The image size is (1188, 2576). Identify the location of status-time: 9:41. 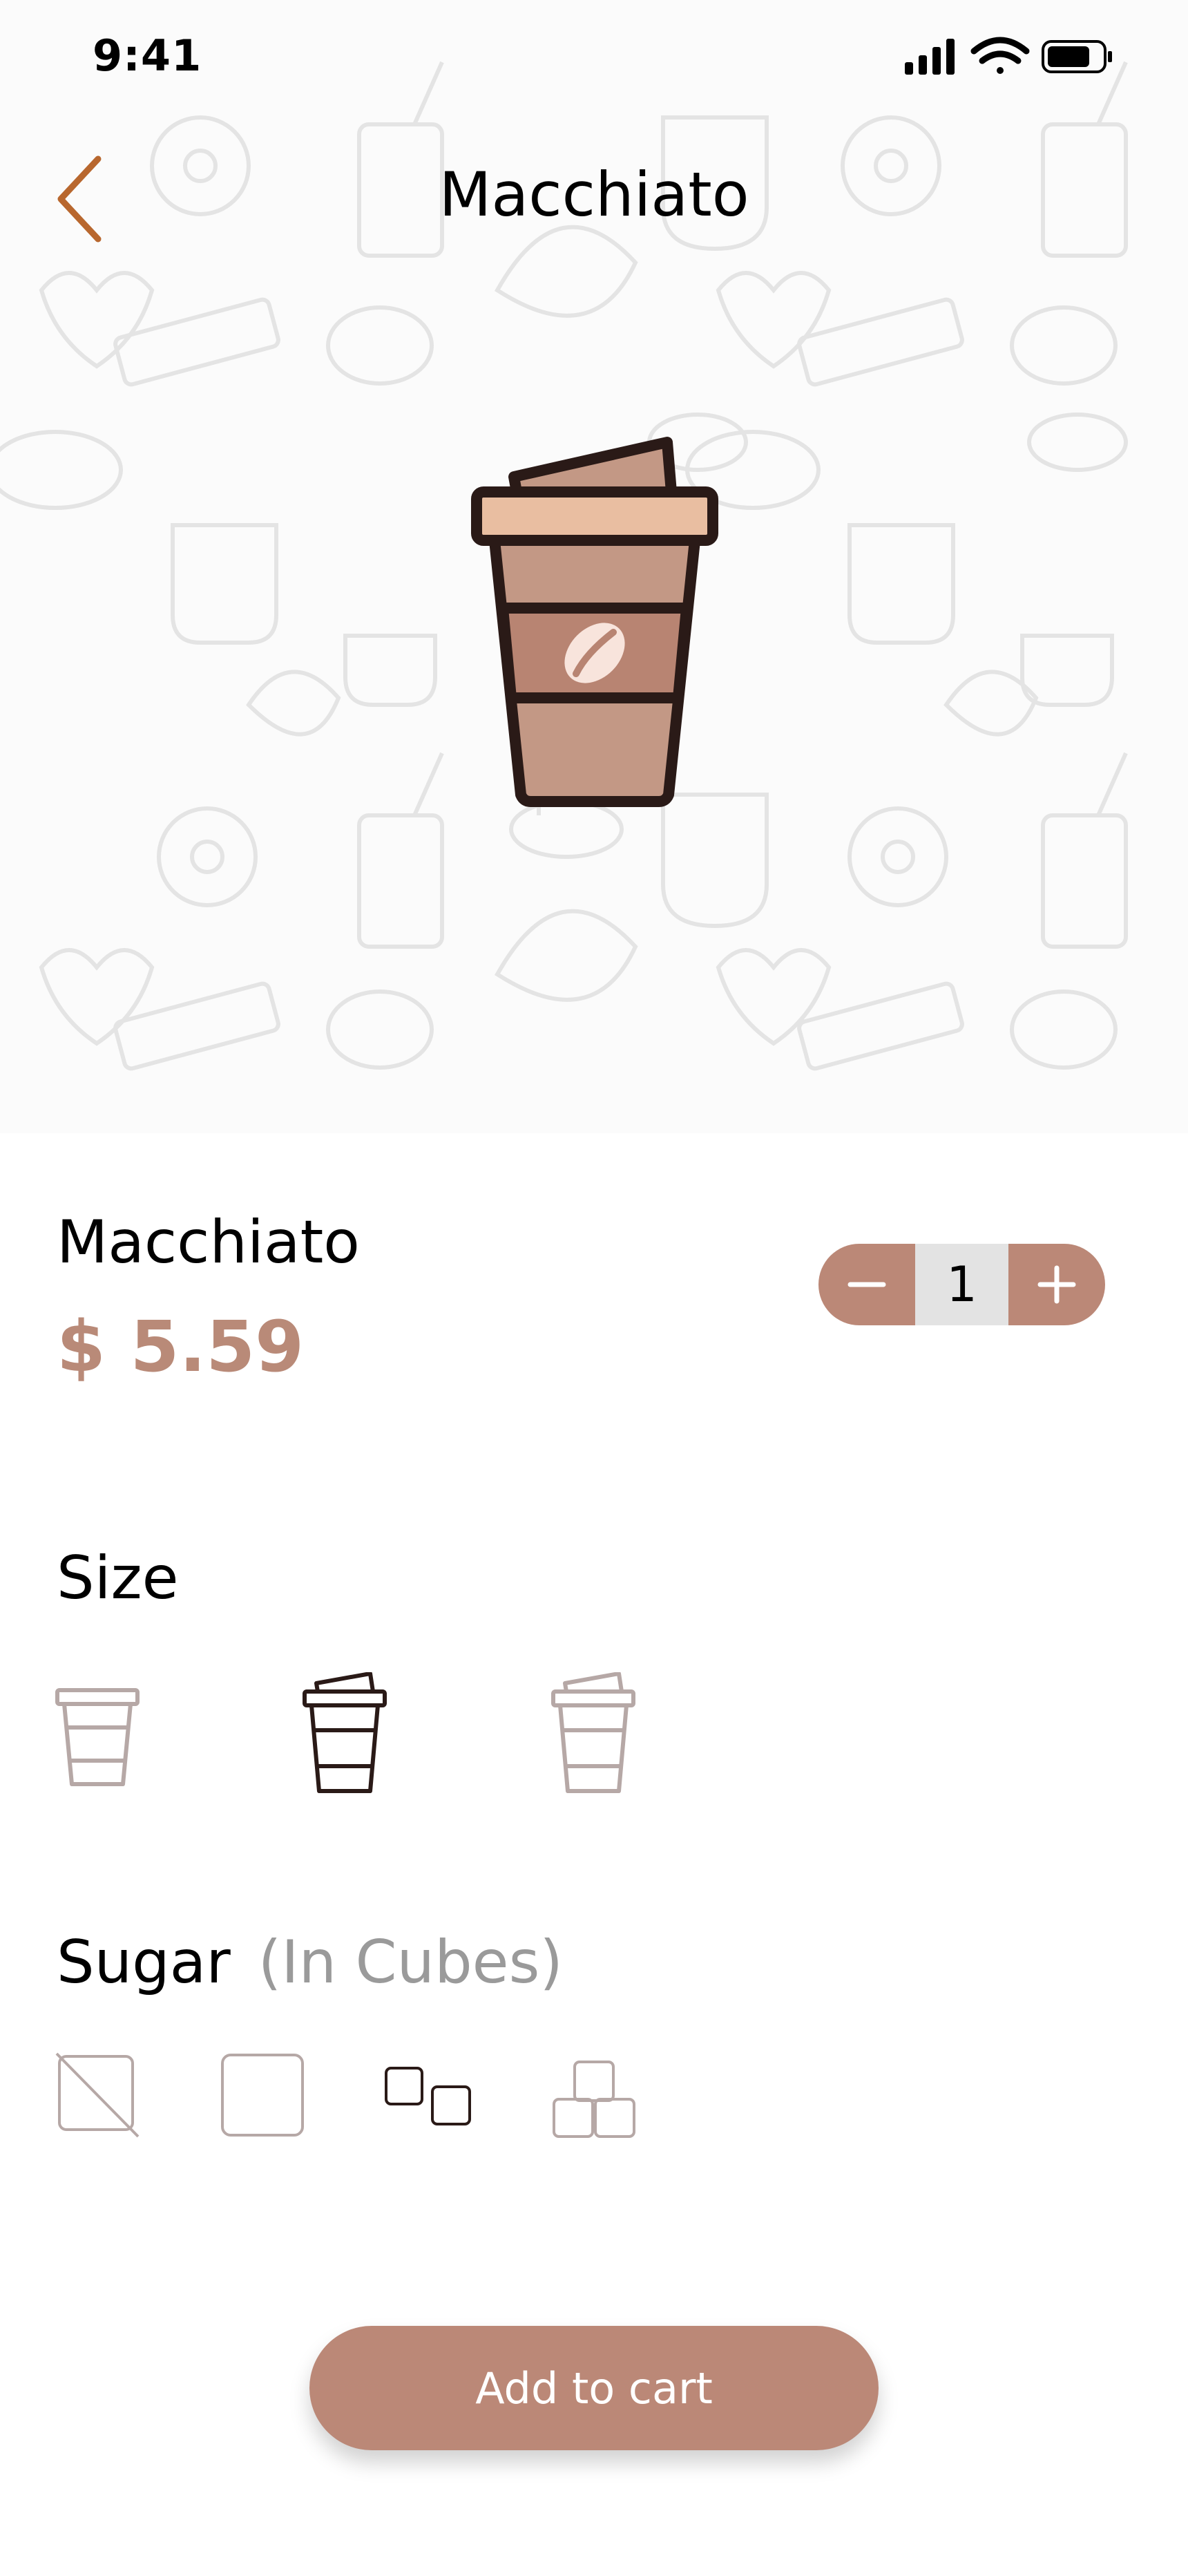
(147, 55).